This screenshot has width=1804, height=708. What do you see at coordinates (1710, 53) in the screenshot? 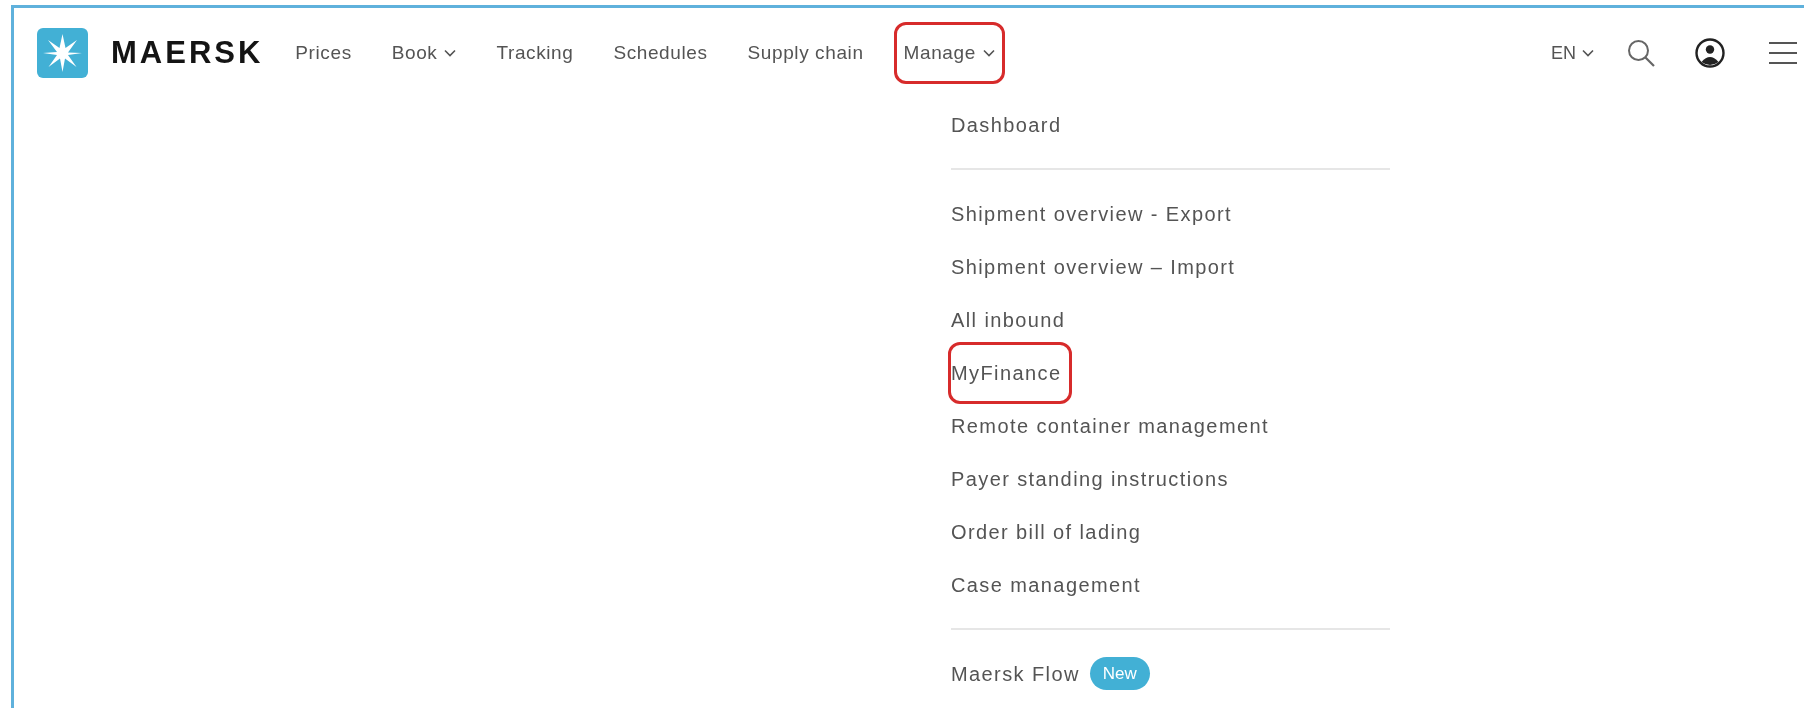
I see `user-icon` at bounding box center [1710, 53].